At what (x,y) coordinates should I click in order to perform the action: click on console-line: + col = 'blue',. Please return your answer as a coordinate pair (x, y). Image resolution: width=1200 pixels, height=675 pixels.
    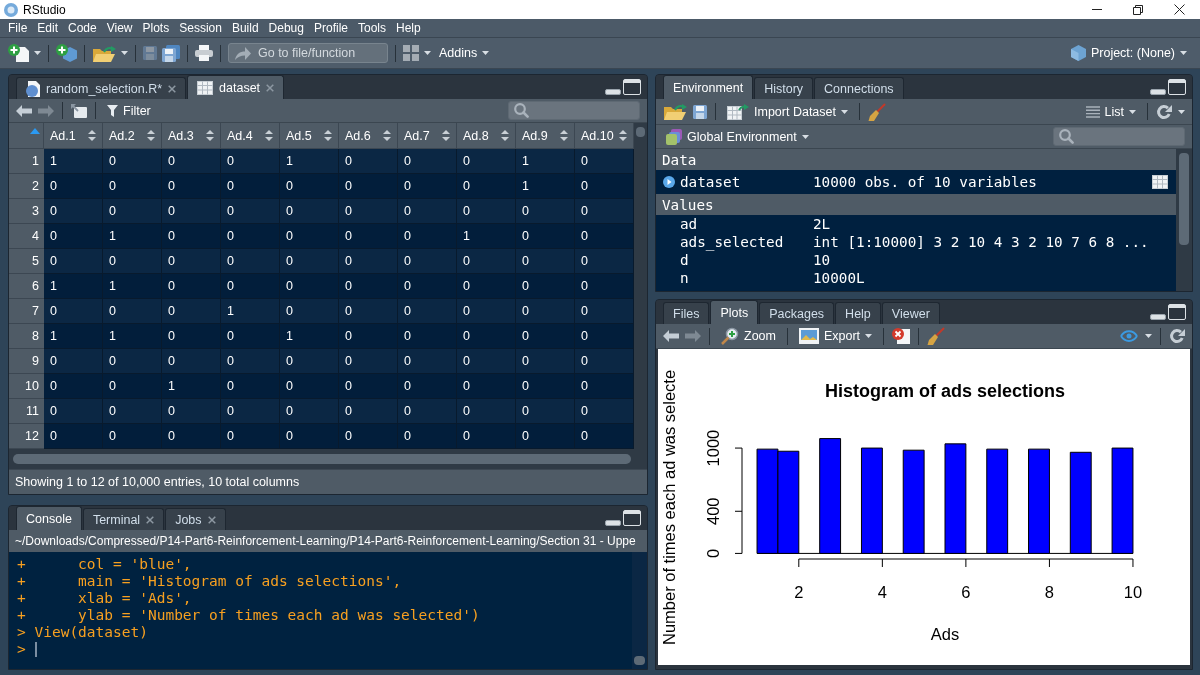
    Looking at the image, I should click on (104, 564).